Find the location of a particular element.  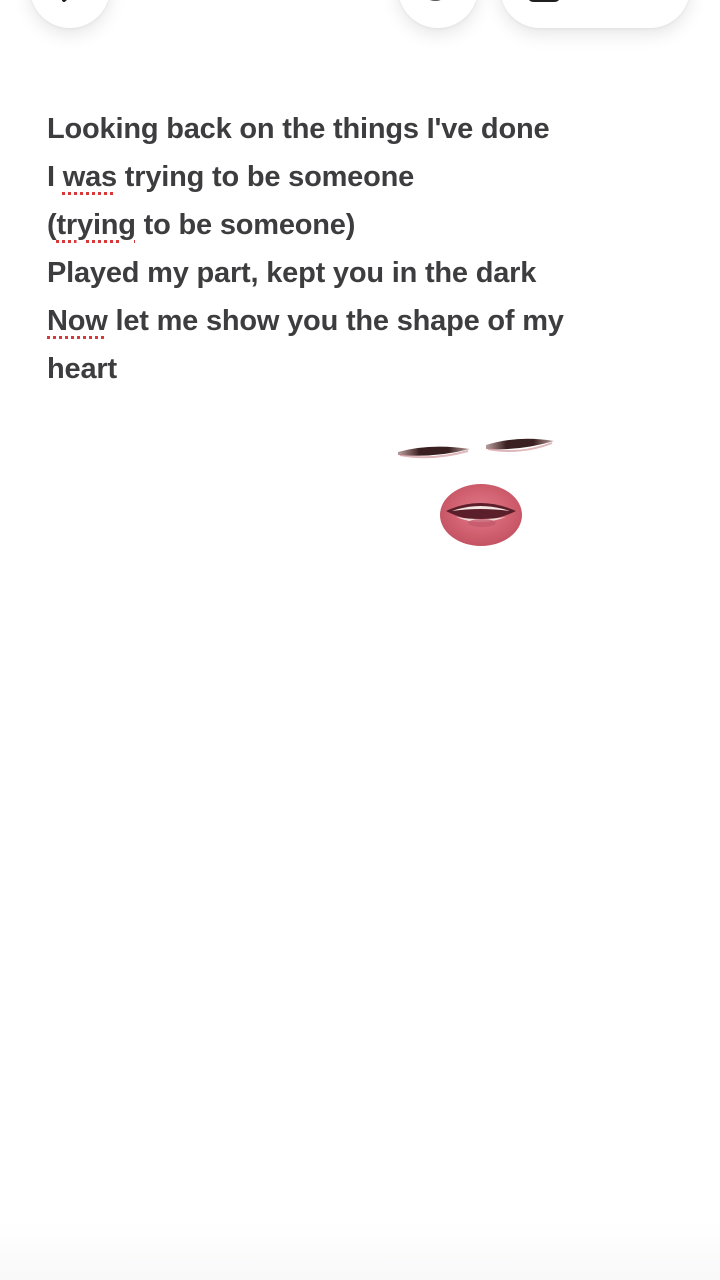

mouth is located at coordinates (481, 515).